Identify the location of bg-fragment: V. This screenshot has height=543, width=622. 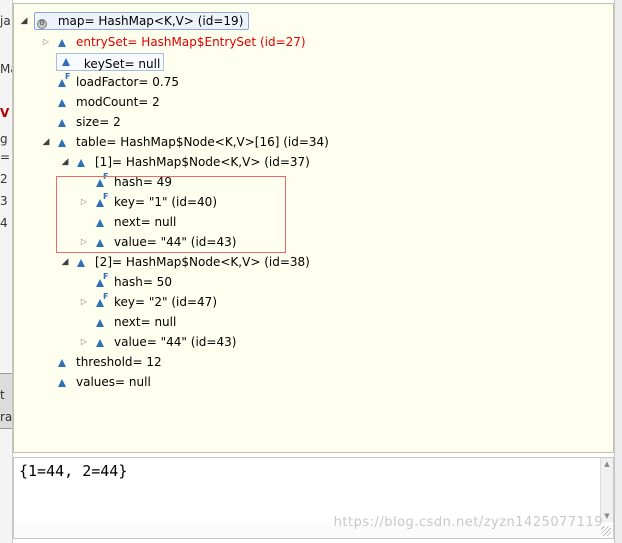
(5, 113).